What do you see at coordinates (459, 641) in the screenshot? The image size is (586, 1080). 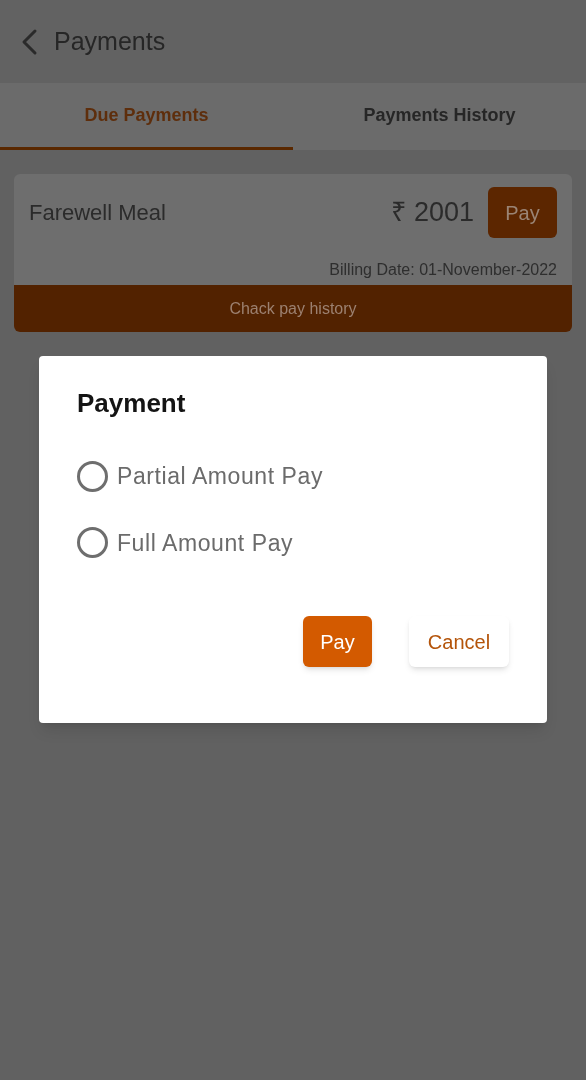 I see `cancel-button: Cancel` at bounding box center [459, 641].